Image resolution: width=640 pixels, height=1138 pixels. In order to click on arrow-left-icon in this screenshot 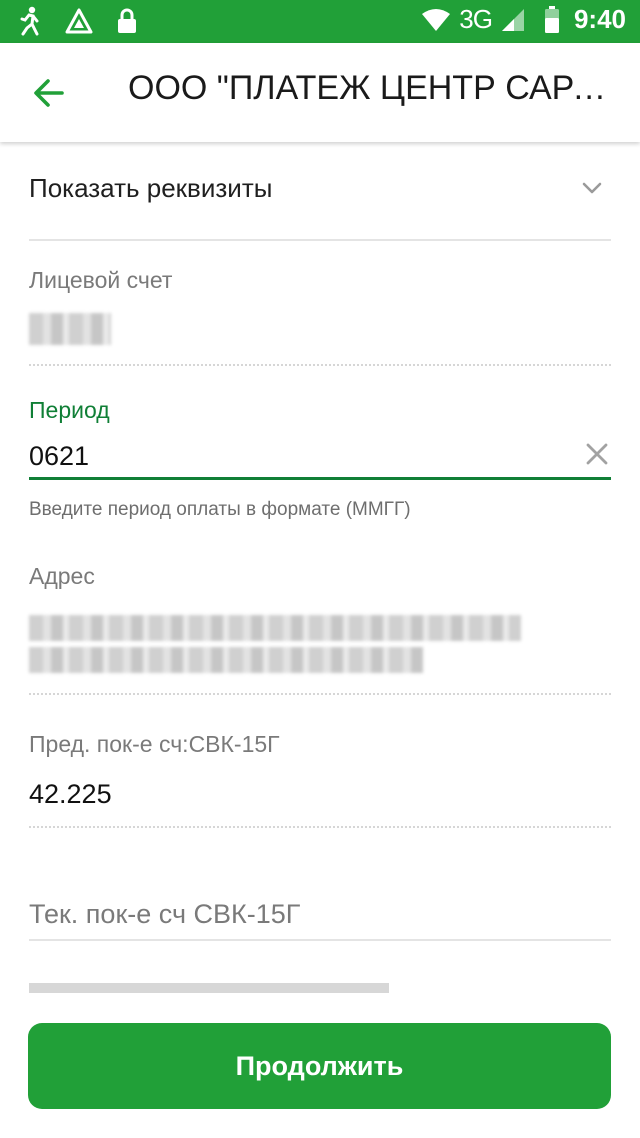, I will do `click(49, 93)`.